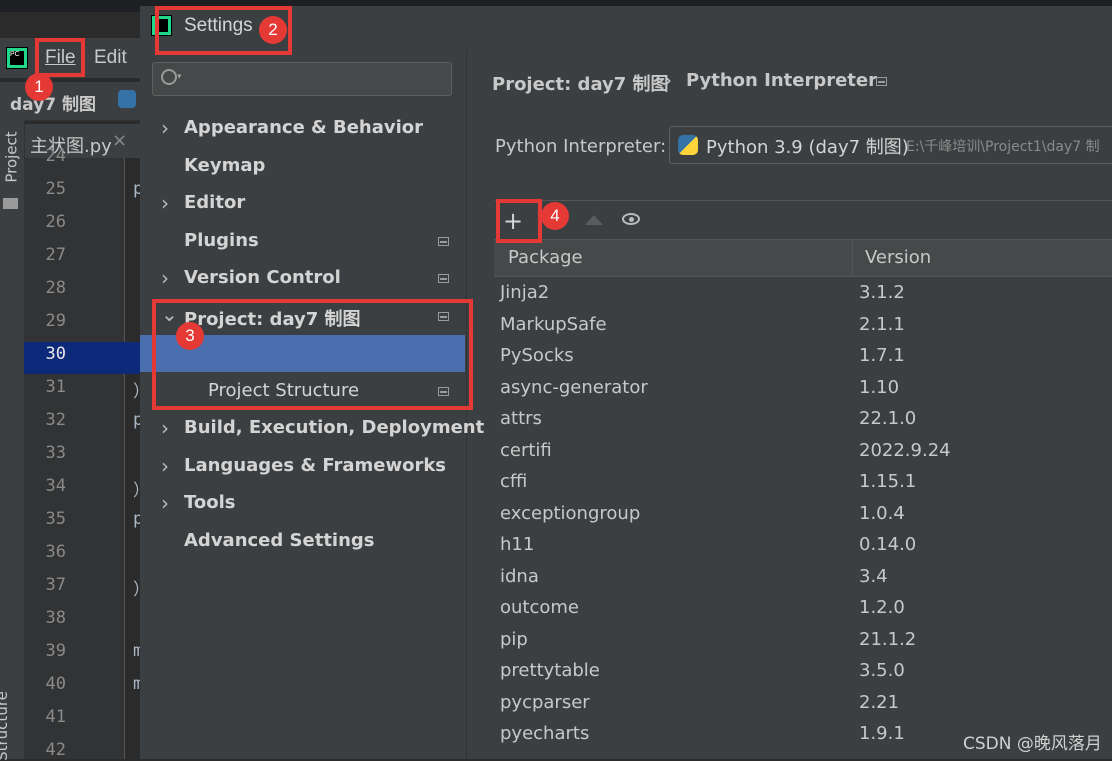 This screenshot has width=1112, height=761. What do you see at coordinates (55, 552) in the screenshot?
I see `line-number: 36` at bounding box center [55, 552].